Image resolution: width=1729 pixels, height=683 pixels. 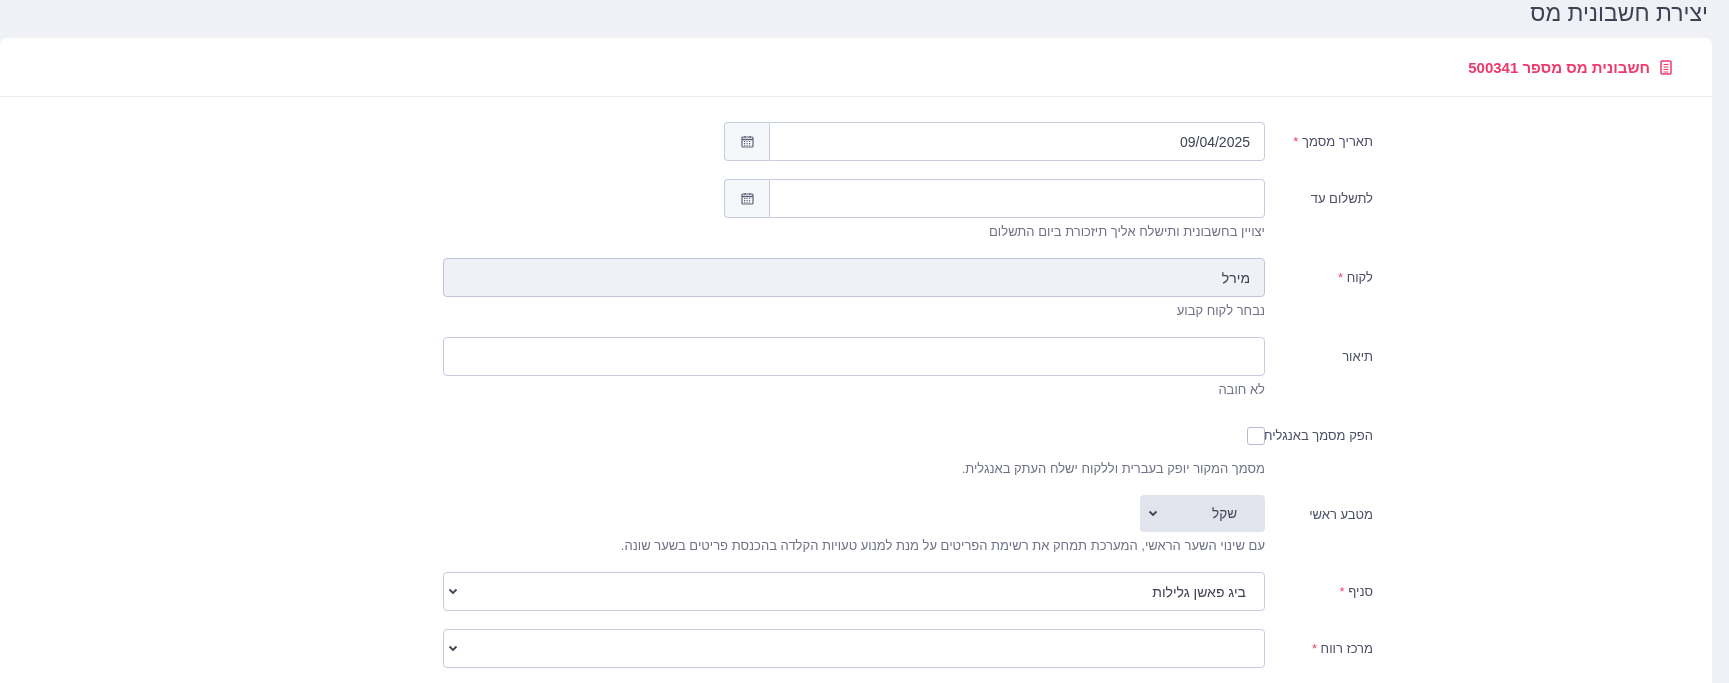 What do you see at coordinates (1319, 436) in the screenshot?
I see `field-label: הפק מסמך באנגלית` at bounding box center [1319, 436].